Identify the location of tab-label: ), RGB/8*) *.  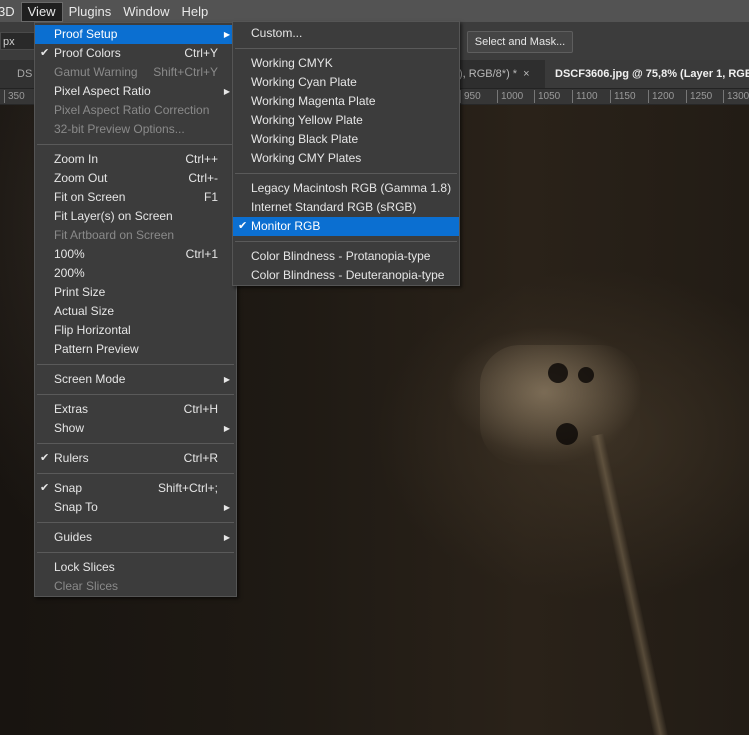
(488, 74).